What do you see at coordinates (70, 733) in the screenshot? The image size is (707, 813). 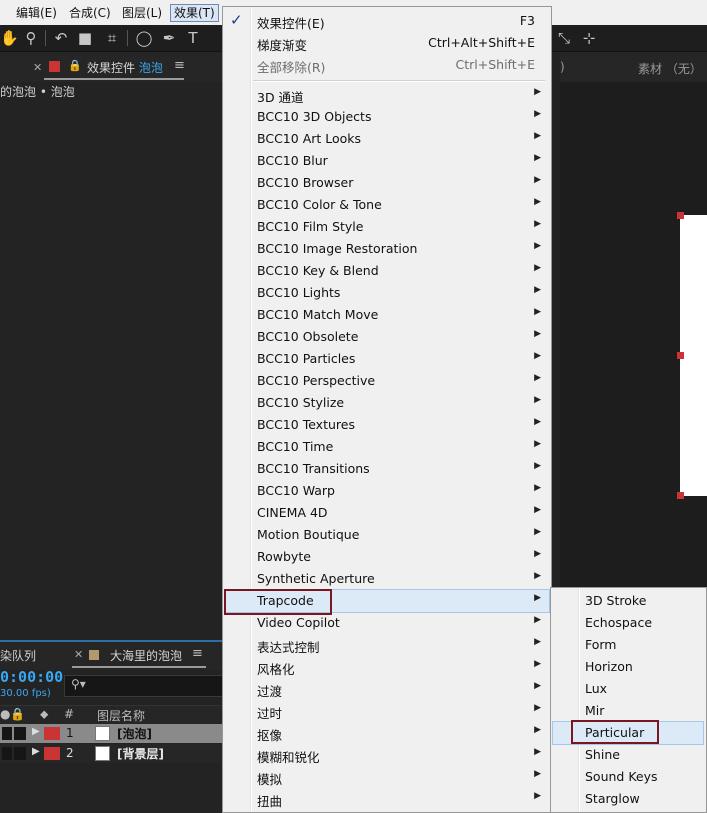 I see `layer-number: 1` at bounding box center [70, 733].